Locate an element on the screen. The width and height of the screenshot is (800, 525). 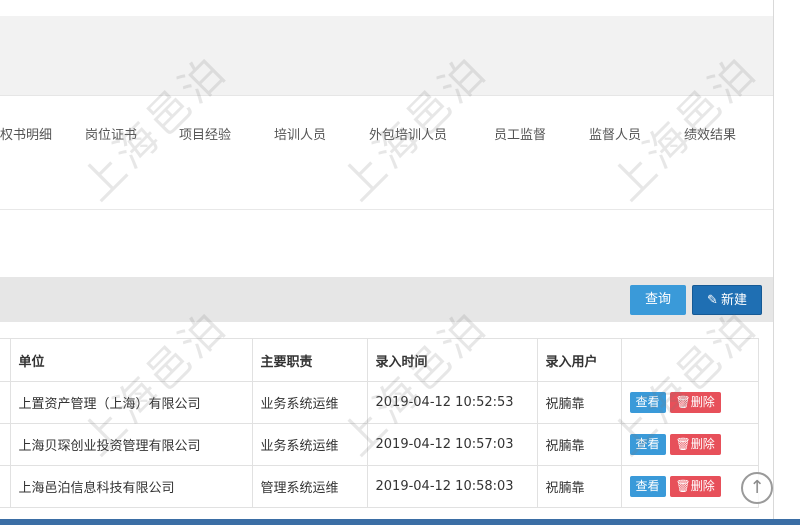
query-button: 查询 is located at coordinates (658, 300).